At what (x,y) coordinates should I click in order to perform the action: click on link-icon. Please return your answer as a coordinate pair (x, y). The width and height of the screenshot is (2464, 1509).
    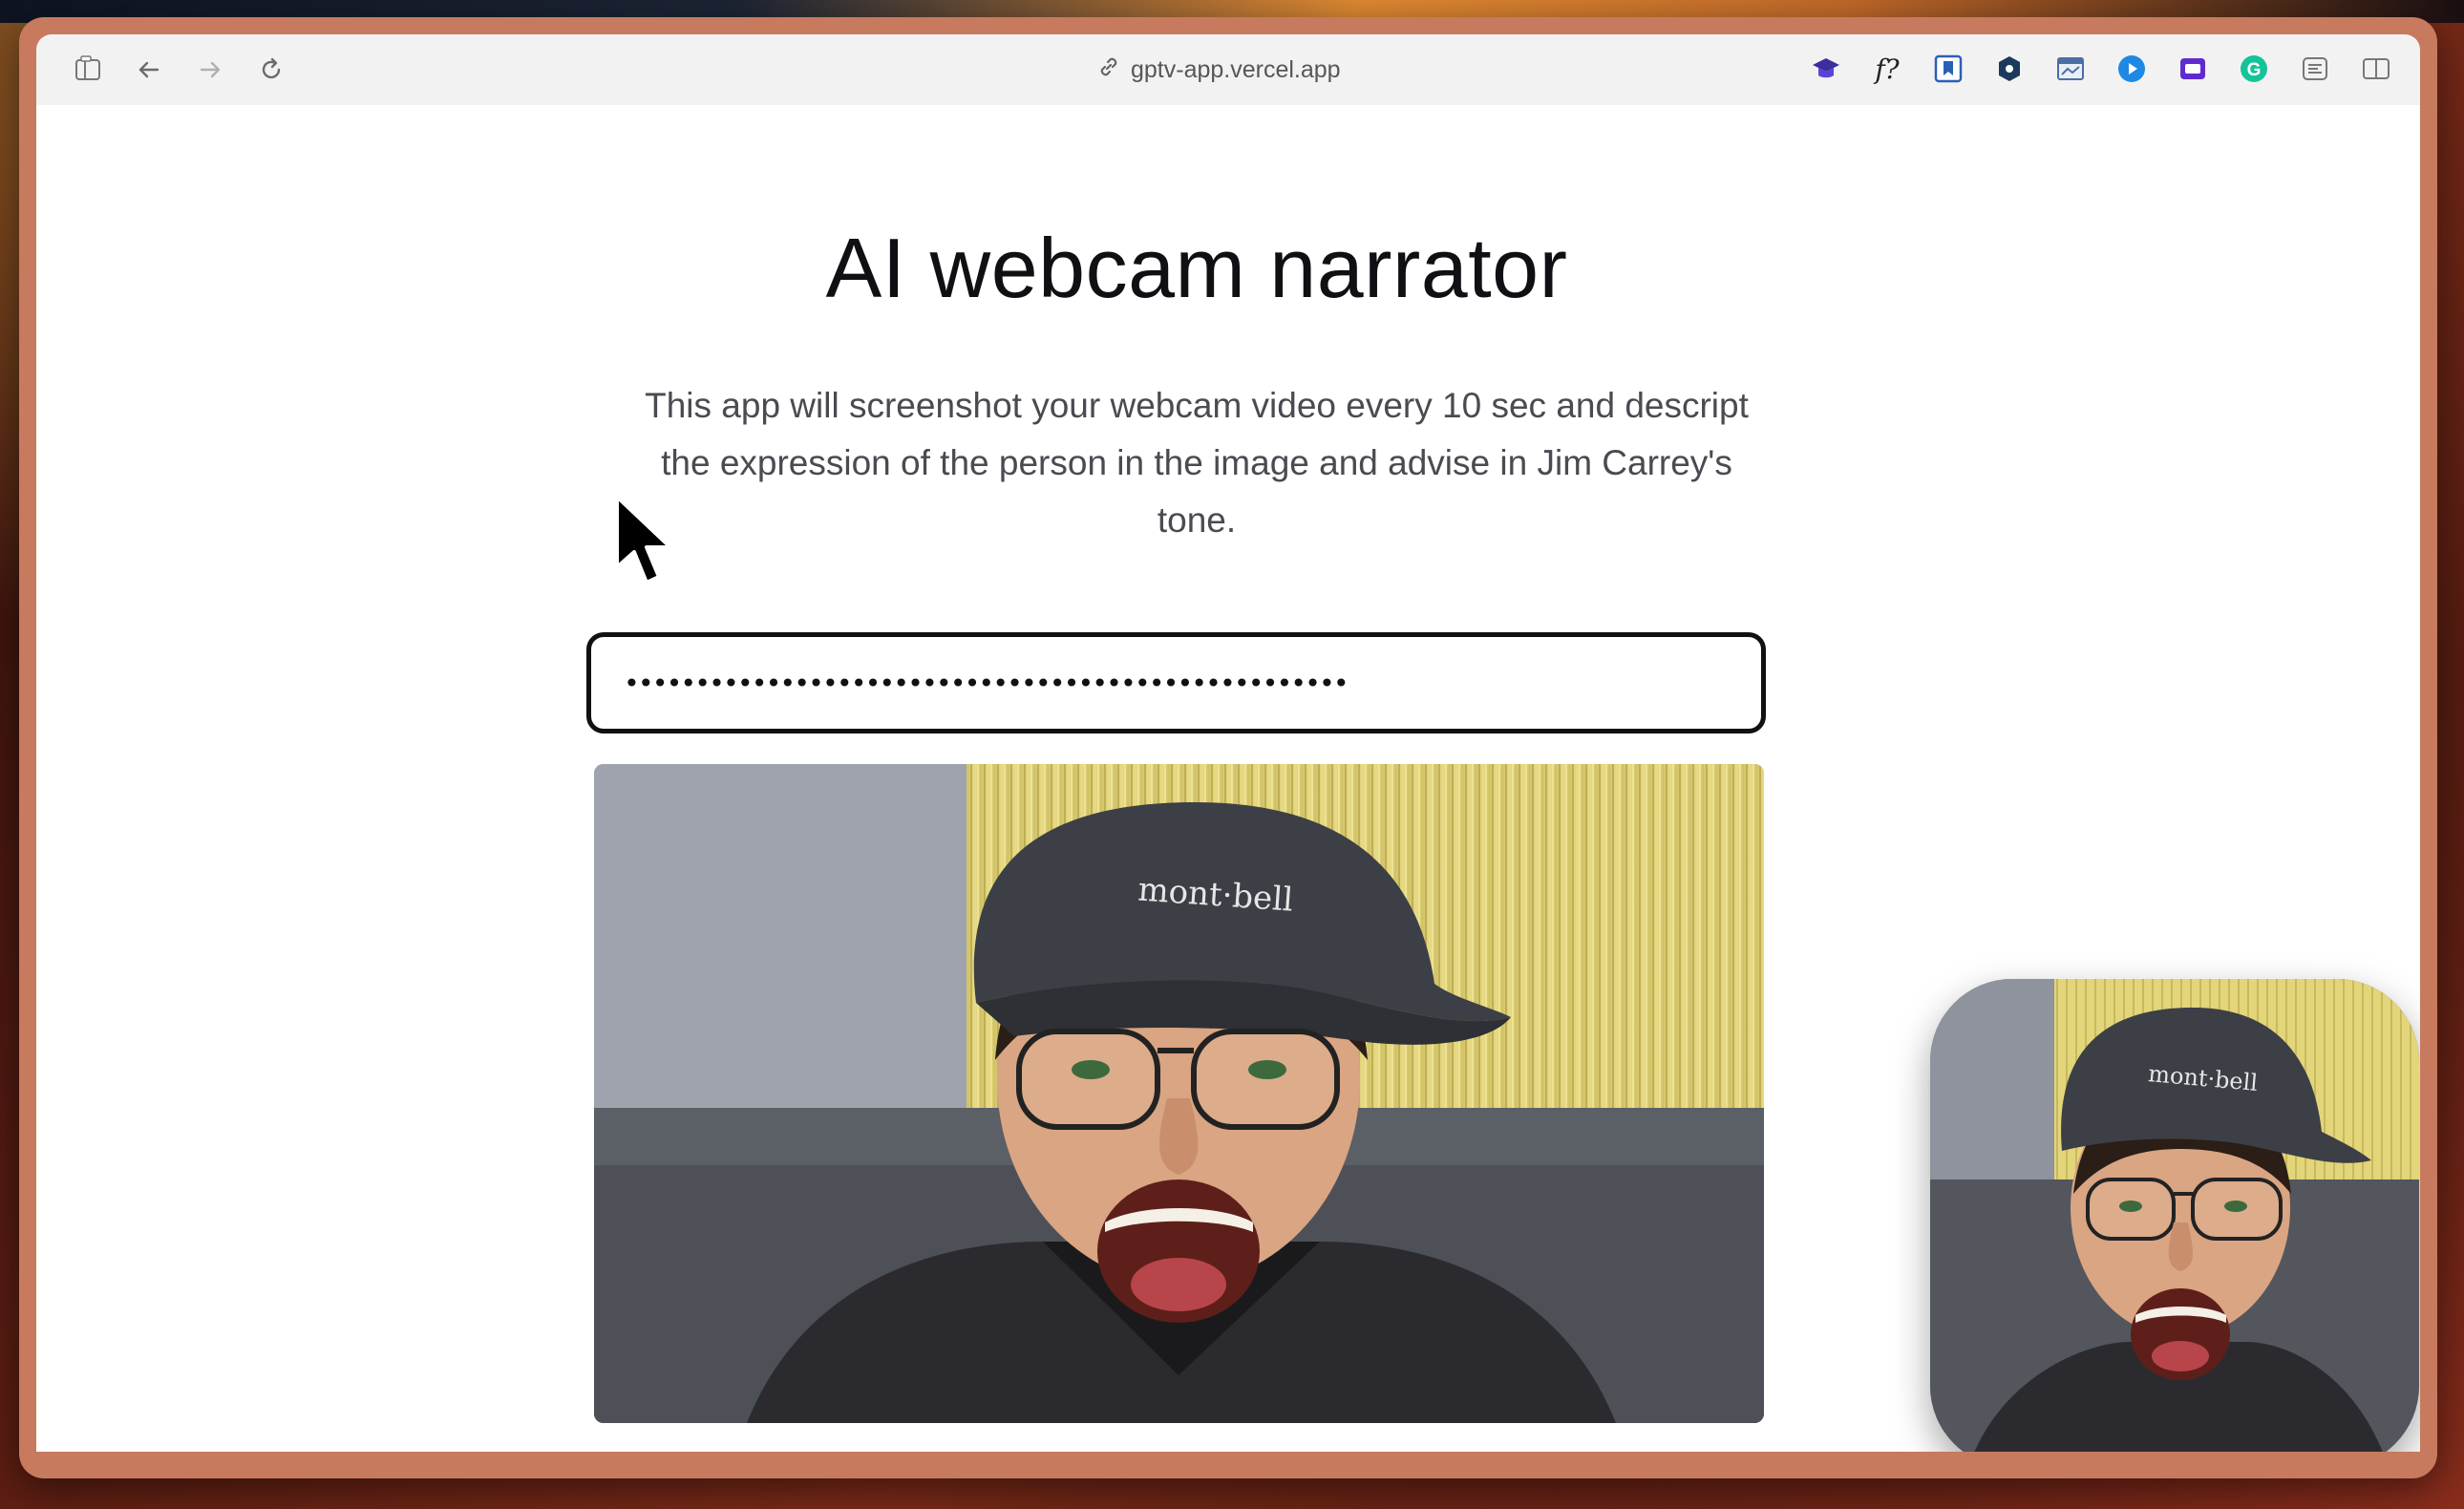
    Looking at the image, I should click on (1108, 70).